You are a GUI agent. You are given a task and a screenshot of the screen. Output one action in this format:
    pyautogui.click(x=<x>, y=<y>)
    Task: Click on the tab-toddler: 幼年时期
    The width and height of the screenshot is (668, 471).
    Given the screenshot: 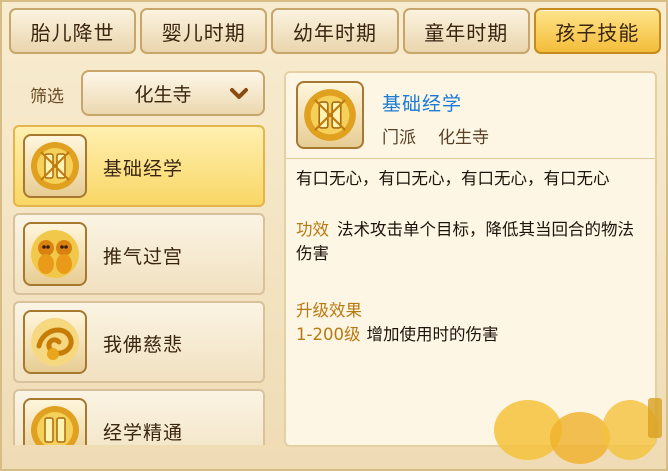 What is the action you would take?
    pyautogui.click(x=335, y=31)
    